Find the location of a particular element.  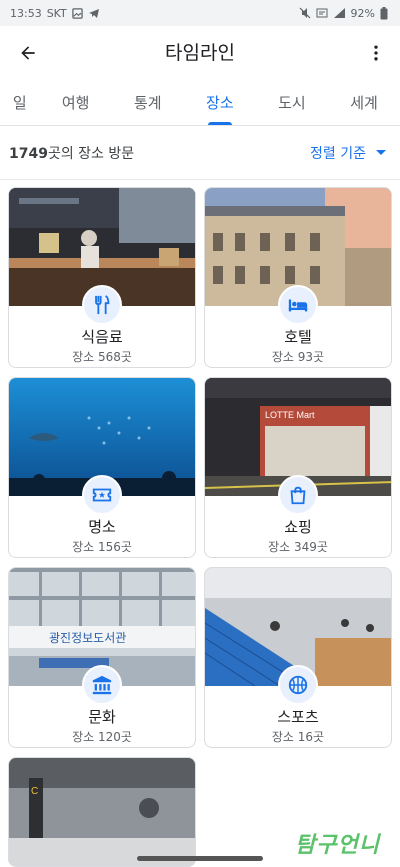

sports-ball-icon is located at coordinates (298, 685).